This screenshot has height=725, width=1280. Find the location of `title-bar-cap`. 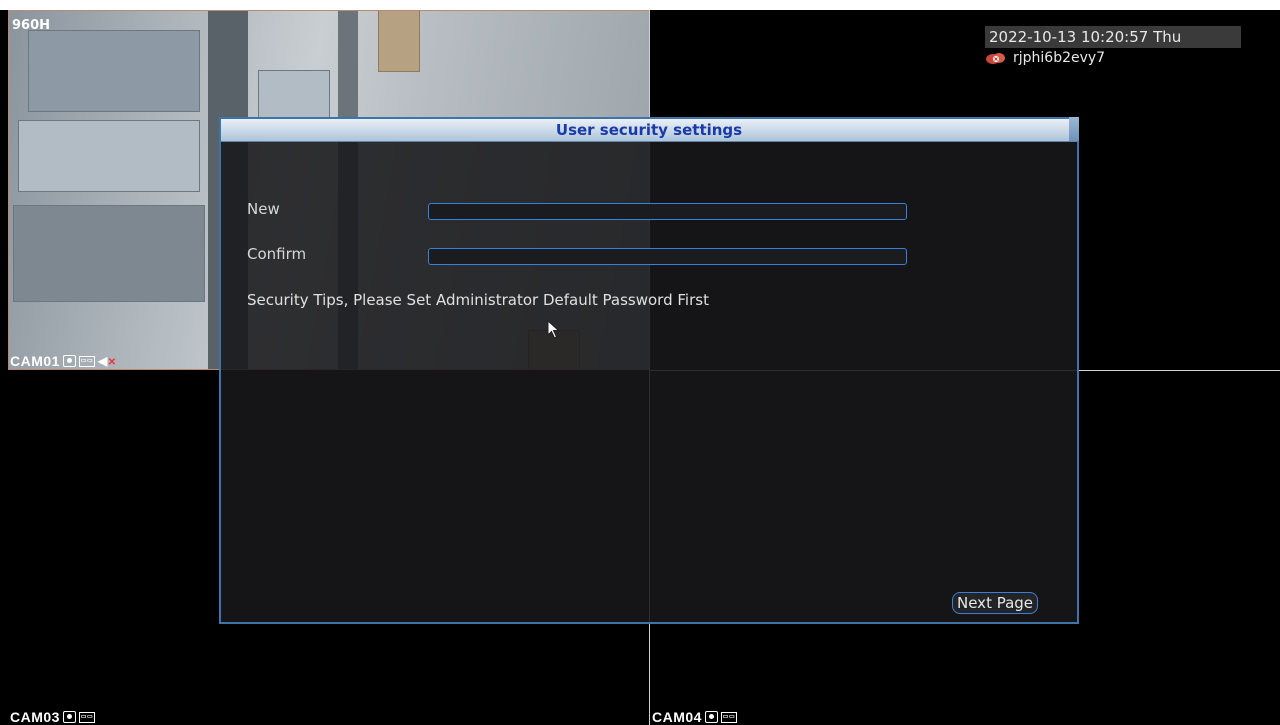

title-bar-cap is located at coordinates (1074, 129).